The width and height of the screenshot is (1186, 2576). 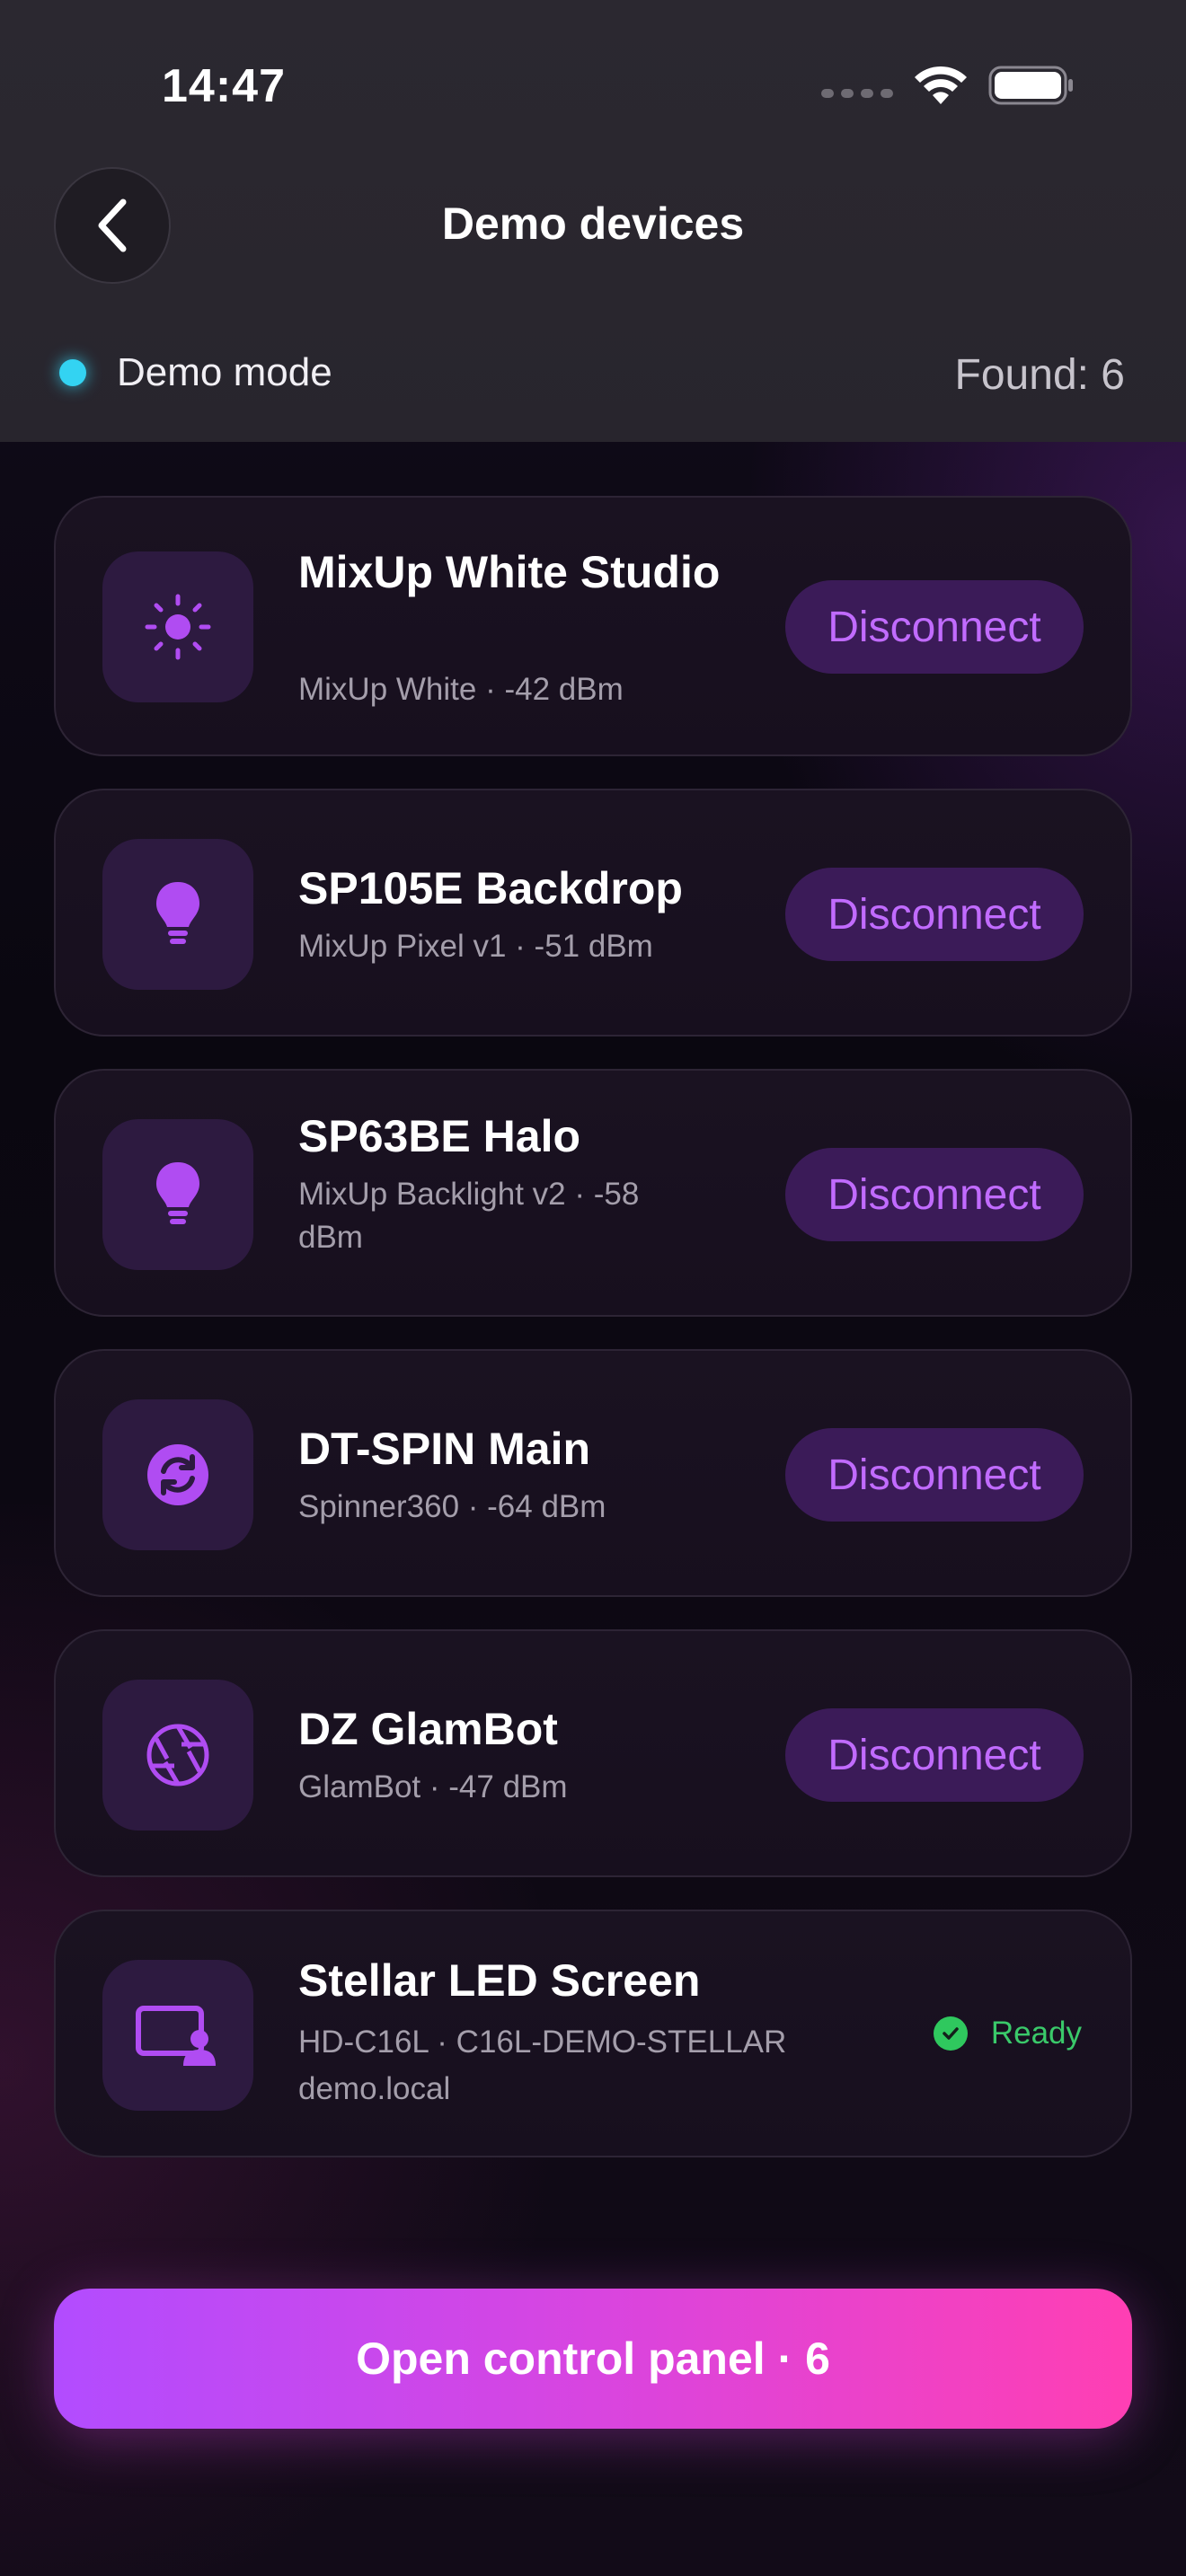 What do you see at coordinates (593, 2359) in the screenshot?
I see `open-control-panel-button: Open control panel · 6` at bounding box center [593, 2359].